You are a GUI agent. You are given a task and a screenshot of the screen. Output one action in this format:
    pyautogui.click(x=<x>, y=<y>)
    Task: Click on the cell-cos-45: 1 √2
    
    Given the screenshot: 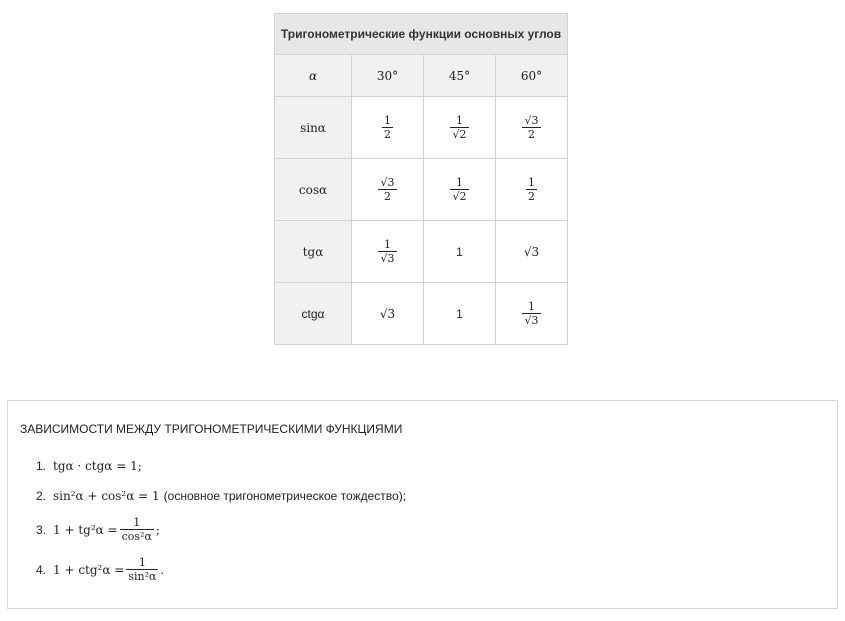 What is the action you would take?
    pyautogui.click(x=459, y=189)
    